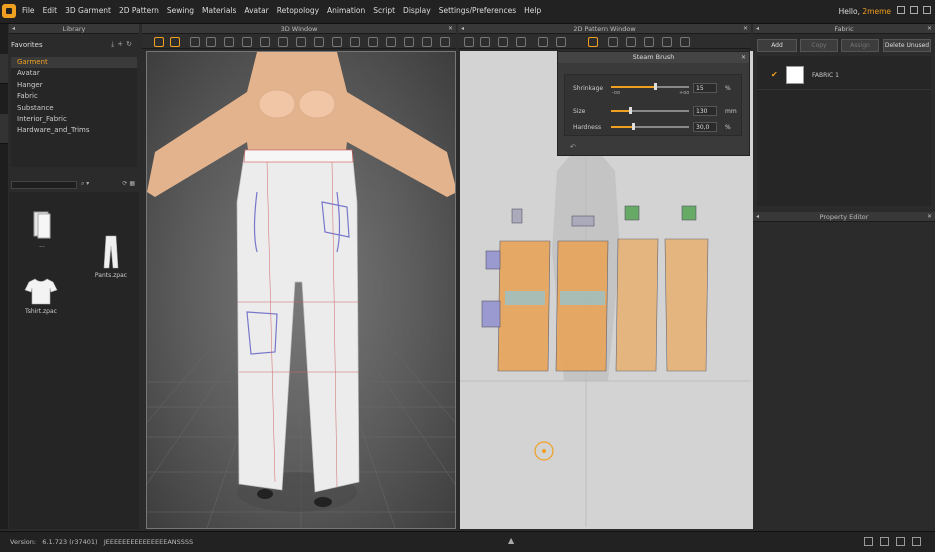  I want to click on username: 2meme, so click(876, 11).